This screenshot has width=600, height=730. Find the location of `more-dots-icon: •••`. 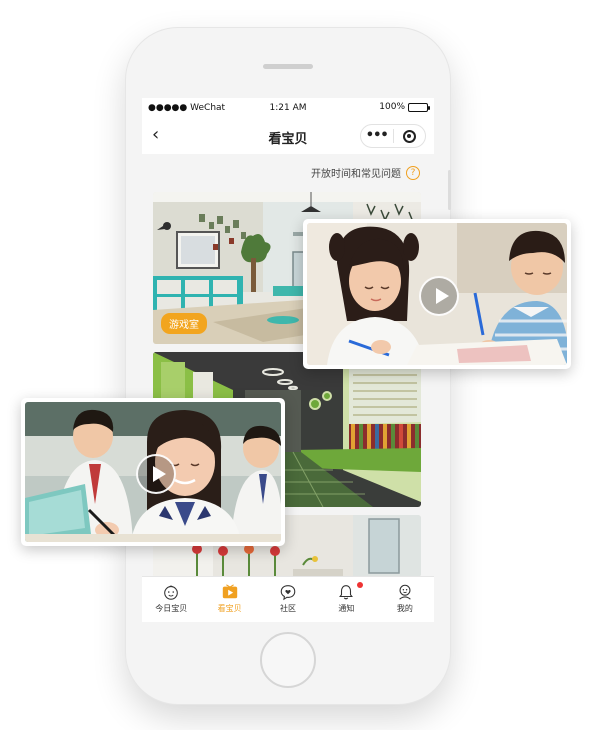

more-dots-icon: ••• is located at coordinates (377, 136).